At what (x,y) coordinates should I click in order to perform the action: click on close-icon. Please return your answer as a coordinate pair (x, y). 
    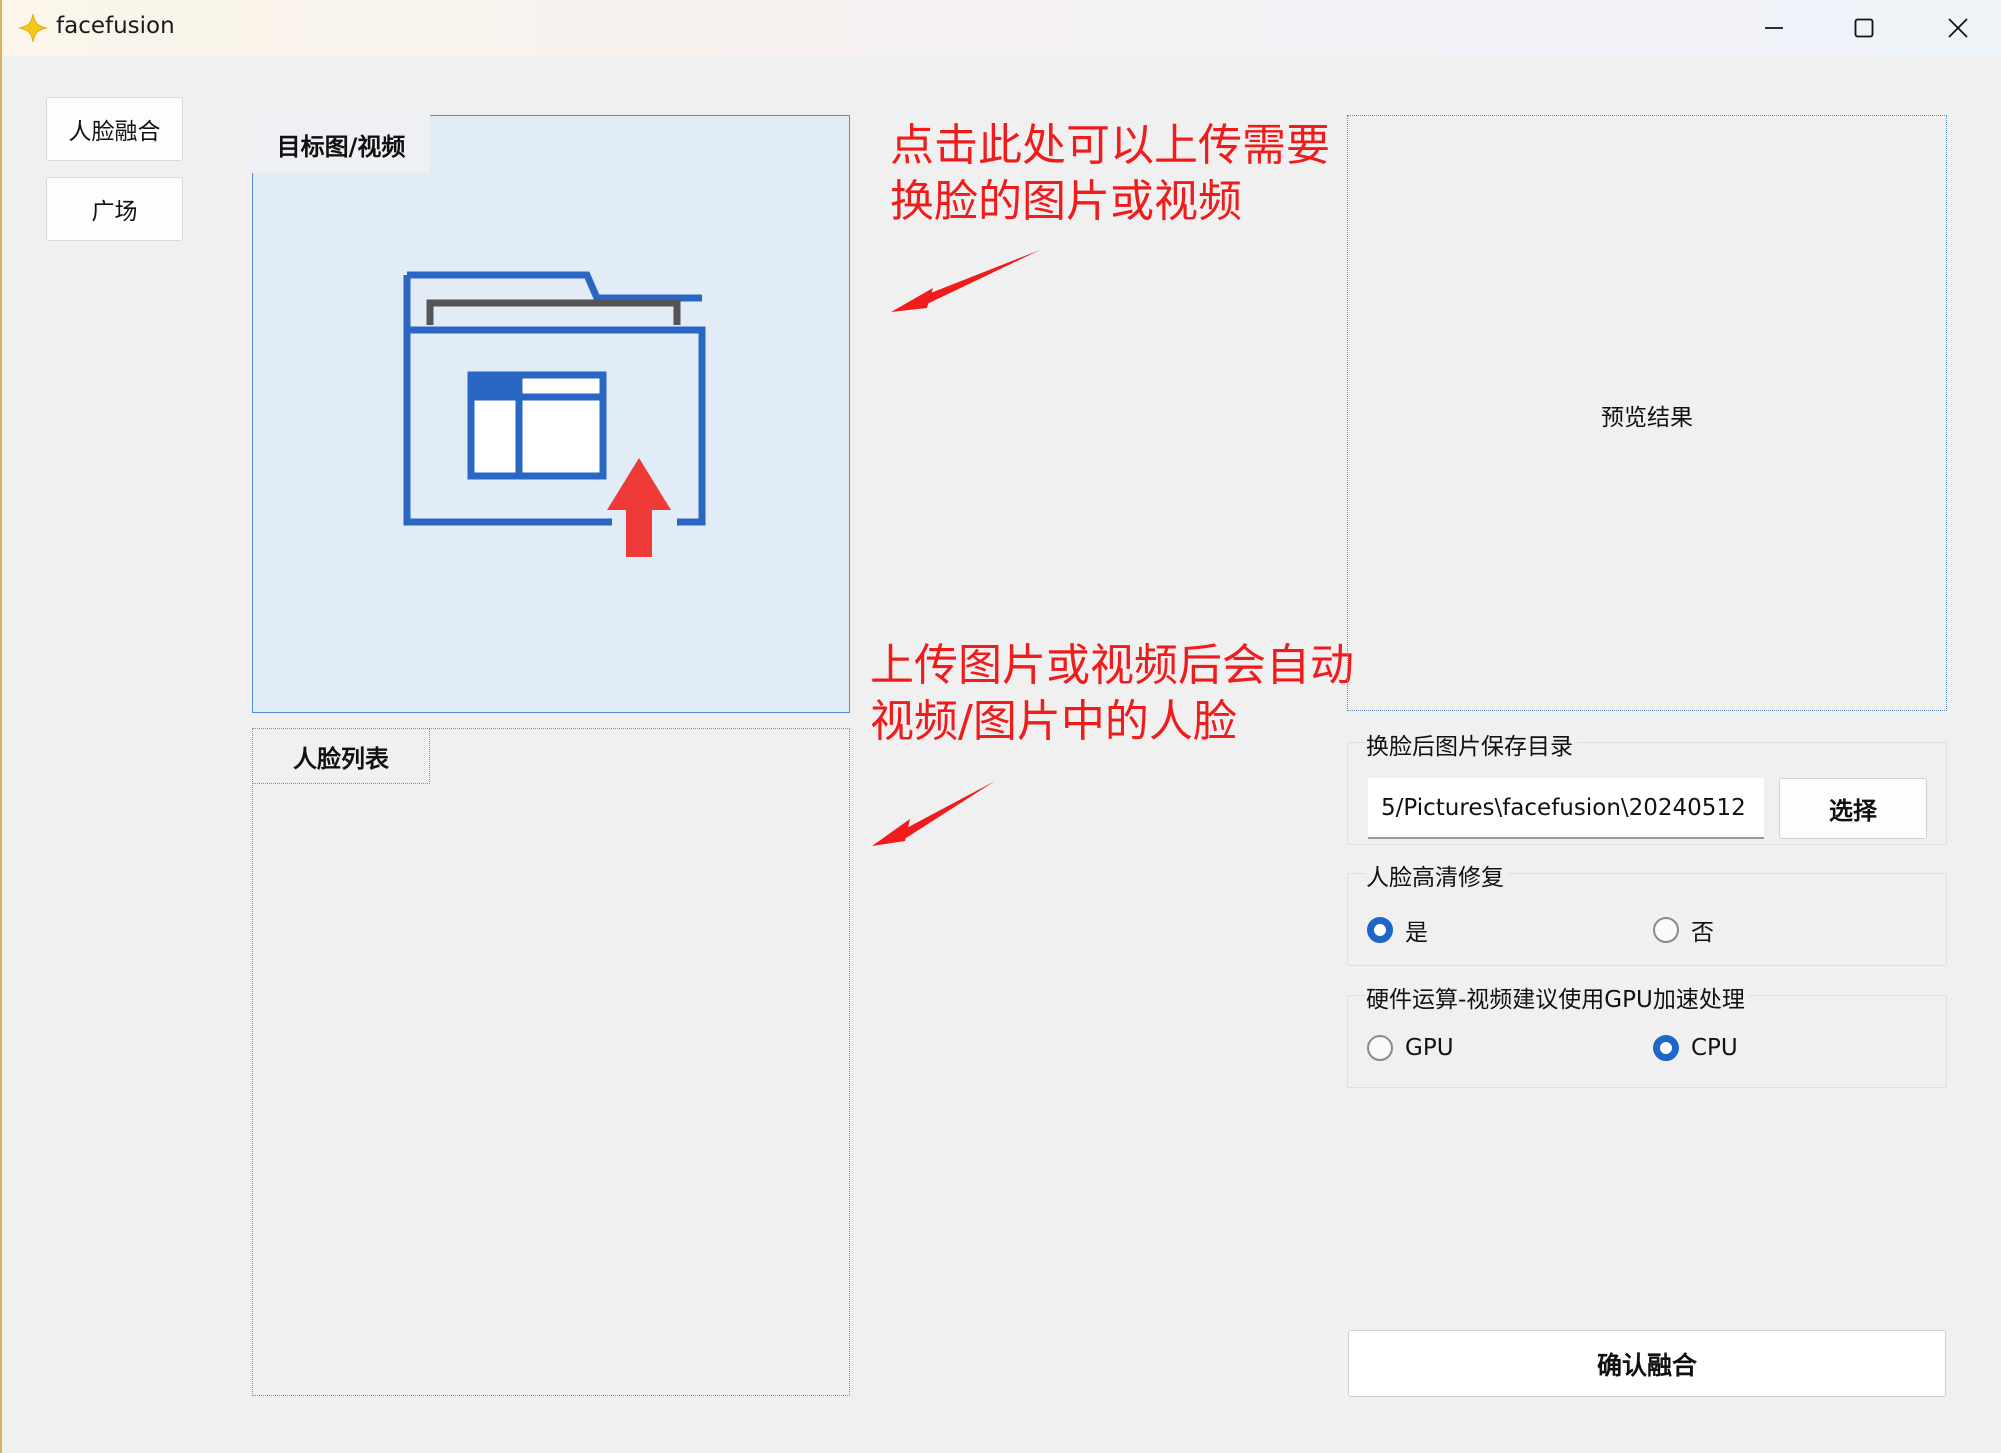
    Looking at the image, I should click on (1958, 28).